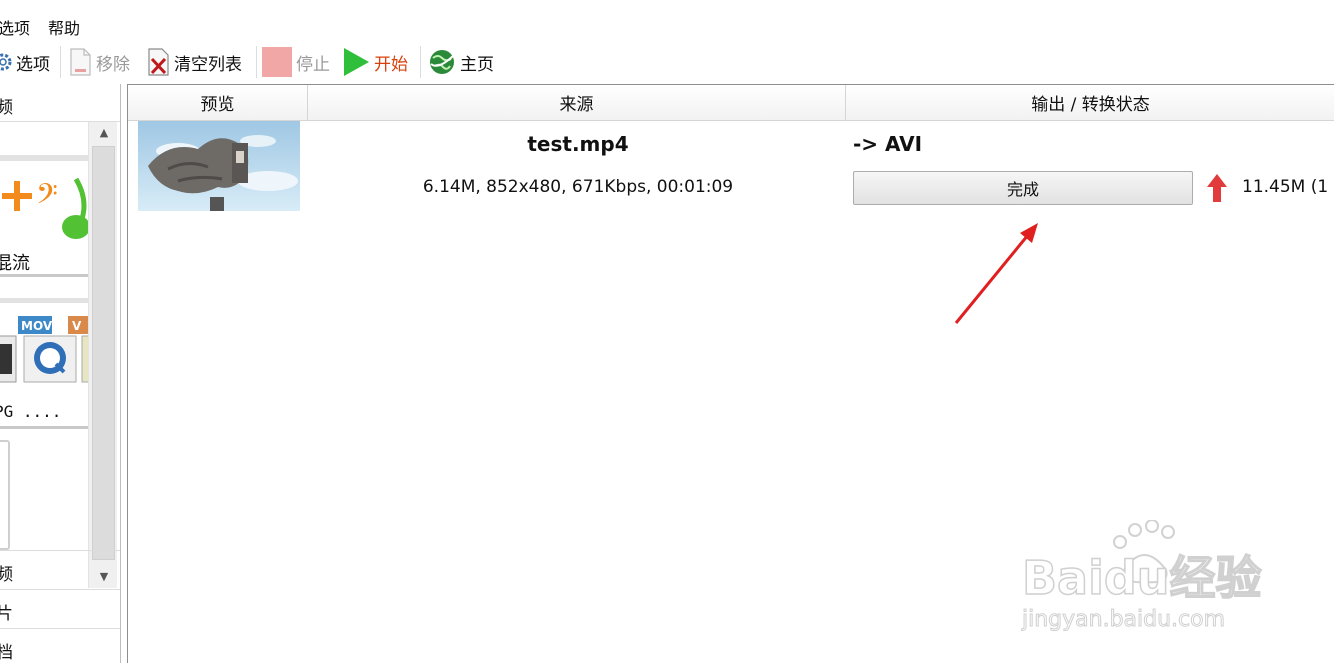 The image size is (1334, 663). What do you see at coordinates (104, 133) in the screenshot?
I see `scroll-up-arrow-icon: ▲` at bounding box center [104, 133].